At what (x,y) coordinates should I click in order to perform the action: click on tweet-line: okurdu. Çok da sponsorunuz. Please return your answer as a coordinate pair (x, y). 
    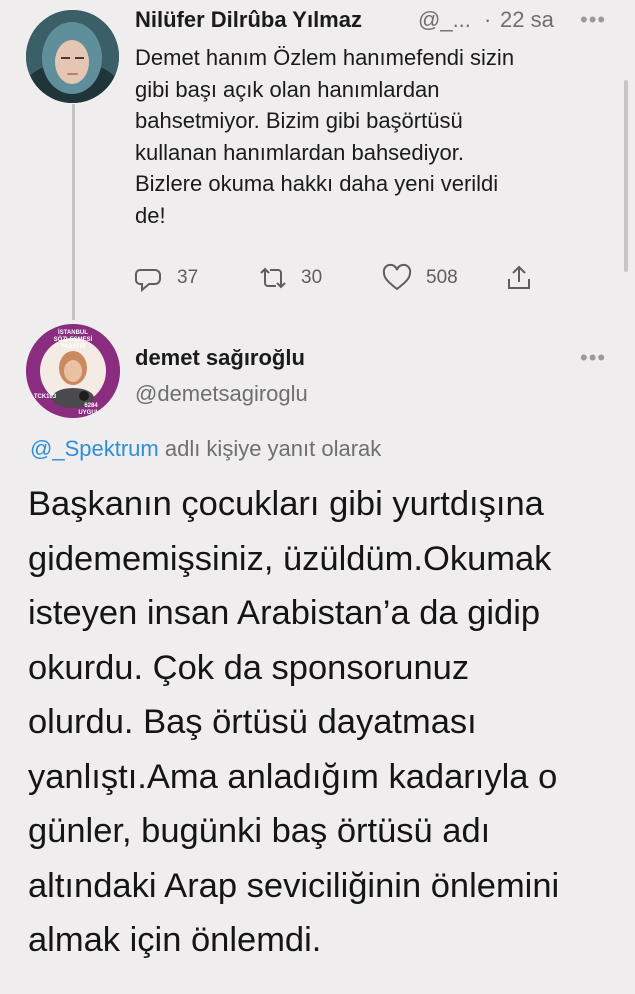
    Looking at the image, I should click on (249, 667).